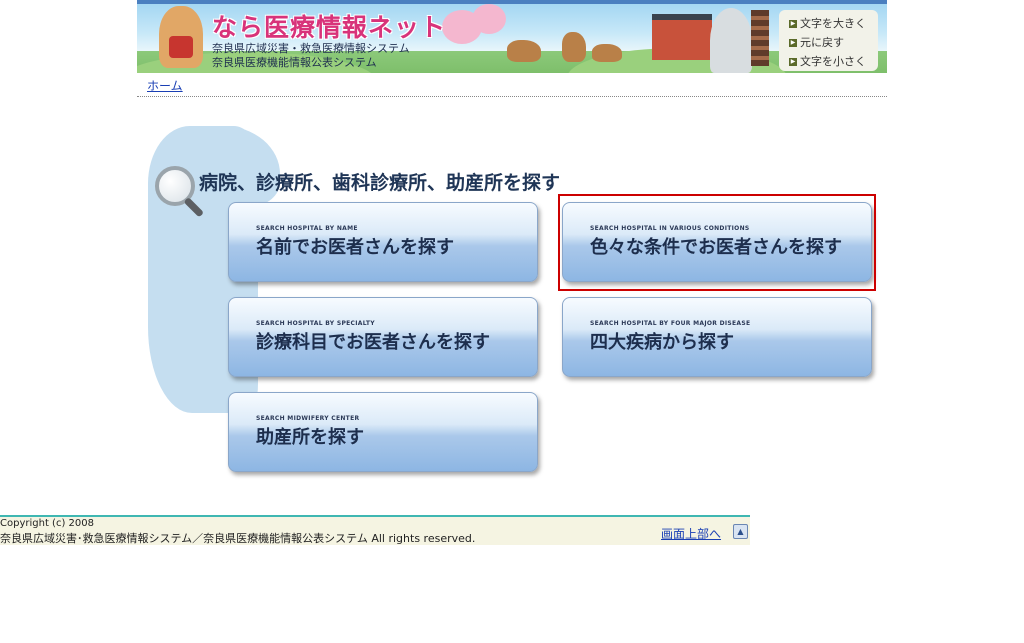 Image resolution: width=1024 pixels, height=643 pixels. Describe the element at coordinates (165, 85) in the screenshot. I see `home-link: ホーム` at that location.